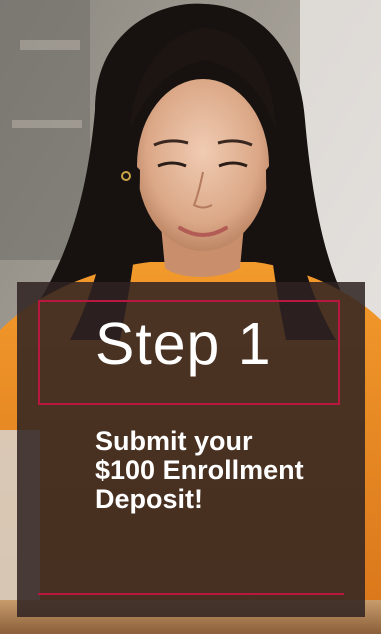  What do you see at coordinates (191, 594) in the screenshot?
I see `bottom-divider` at bounding box center [191, 594].